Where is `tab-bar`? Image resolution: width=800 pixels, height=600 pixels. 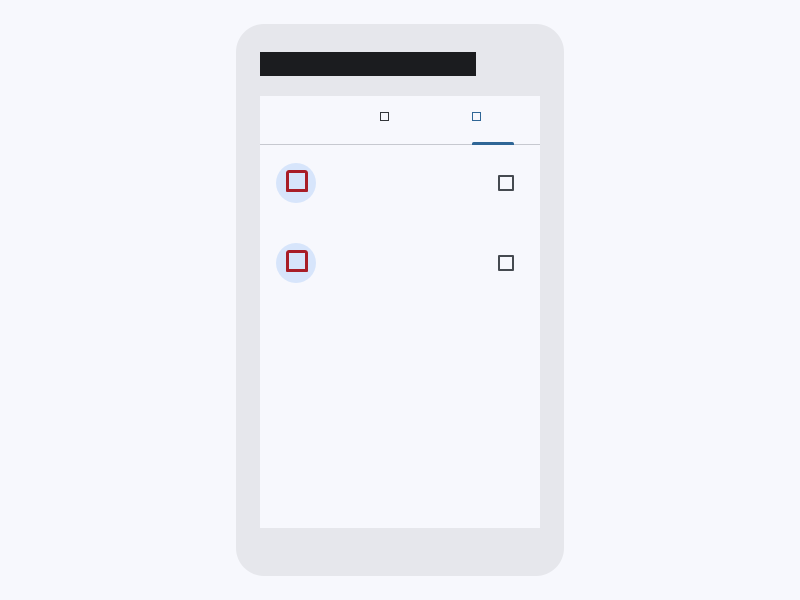
tab-bar is located at coordinates (400, 120).